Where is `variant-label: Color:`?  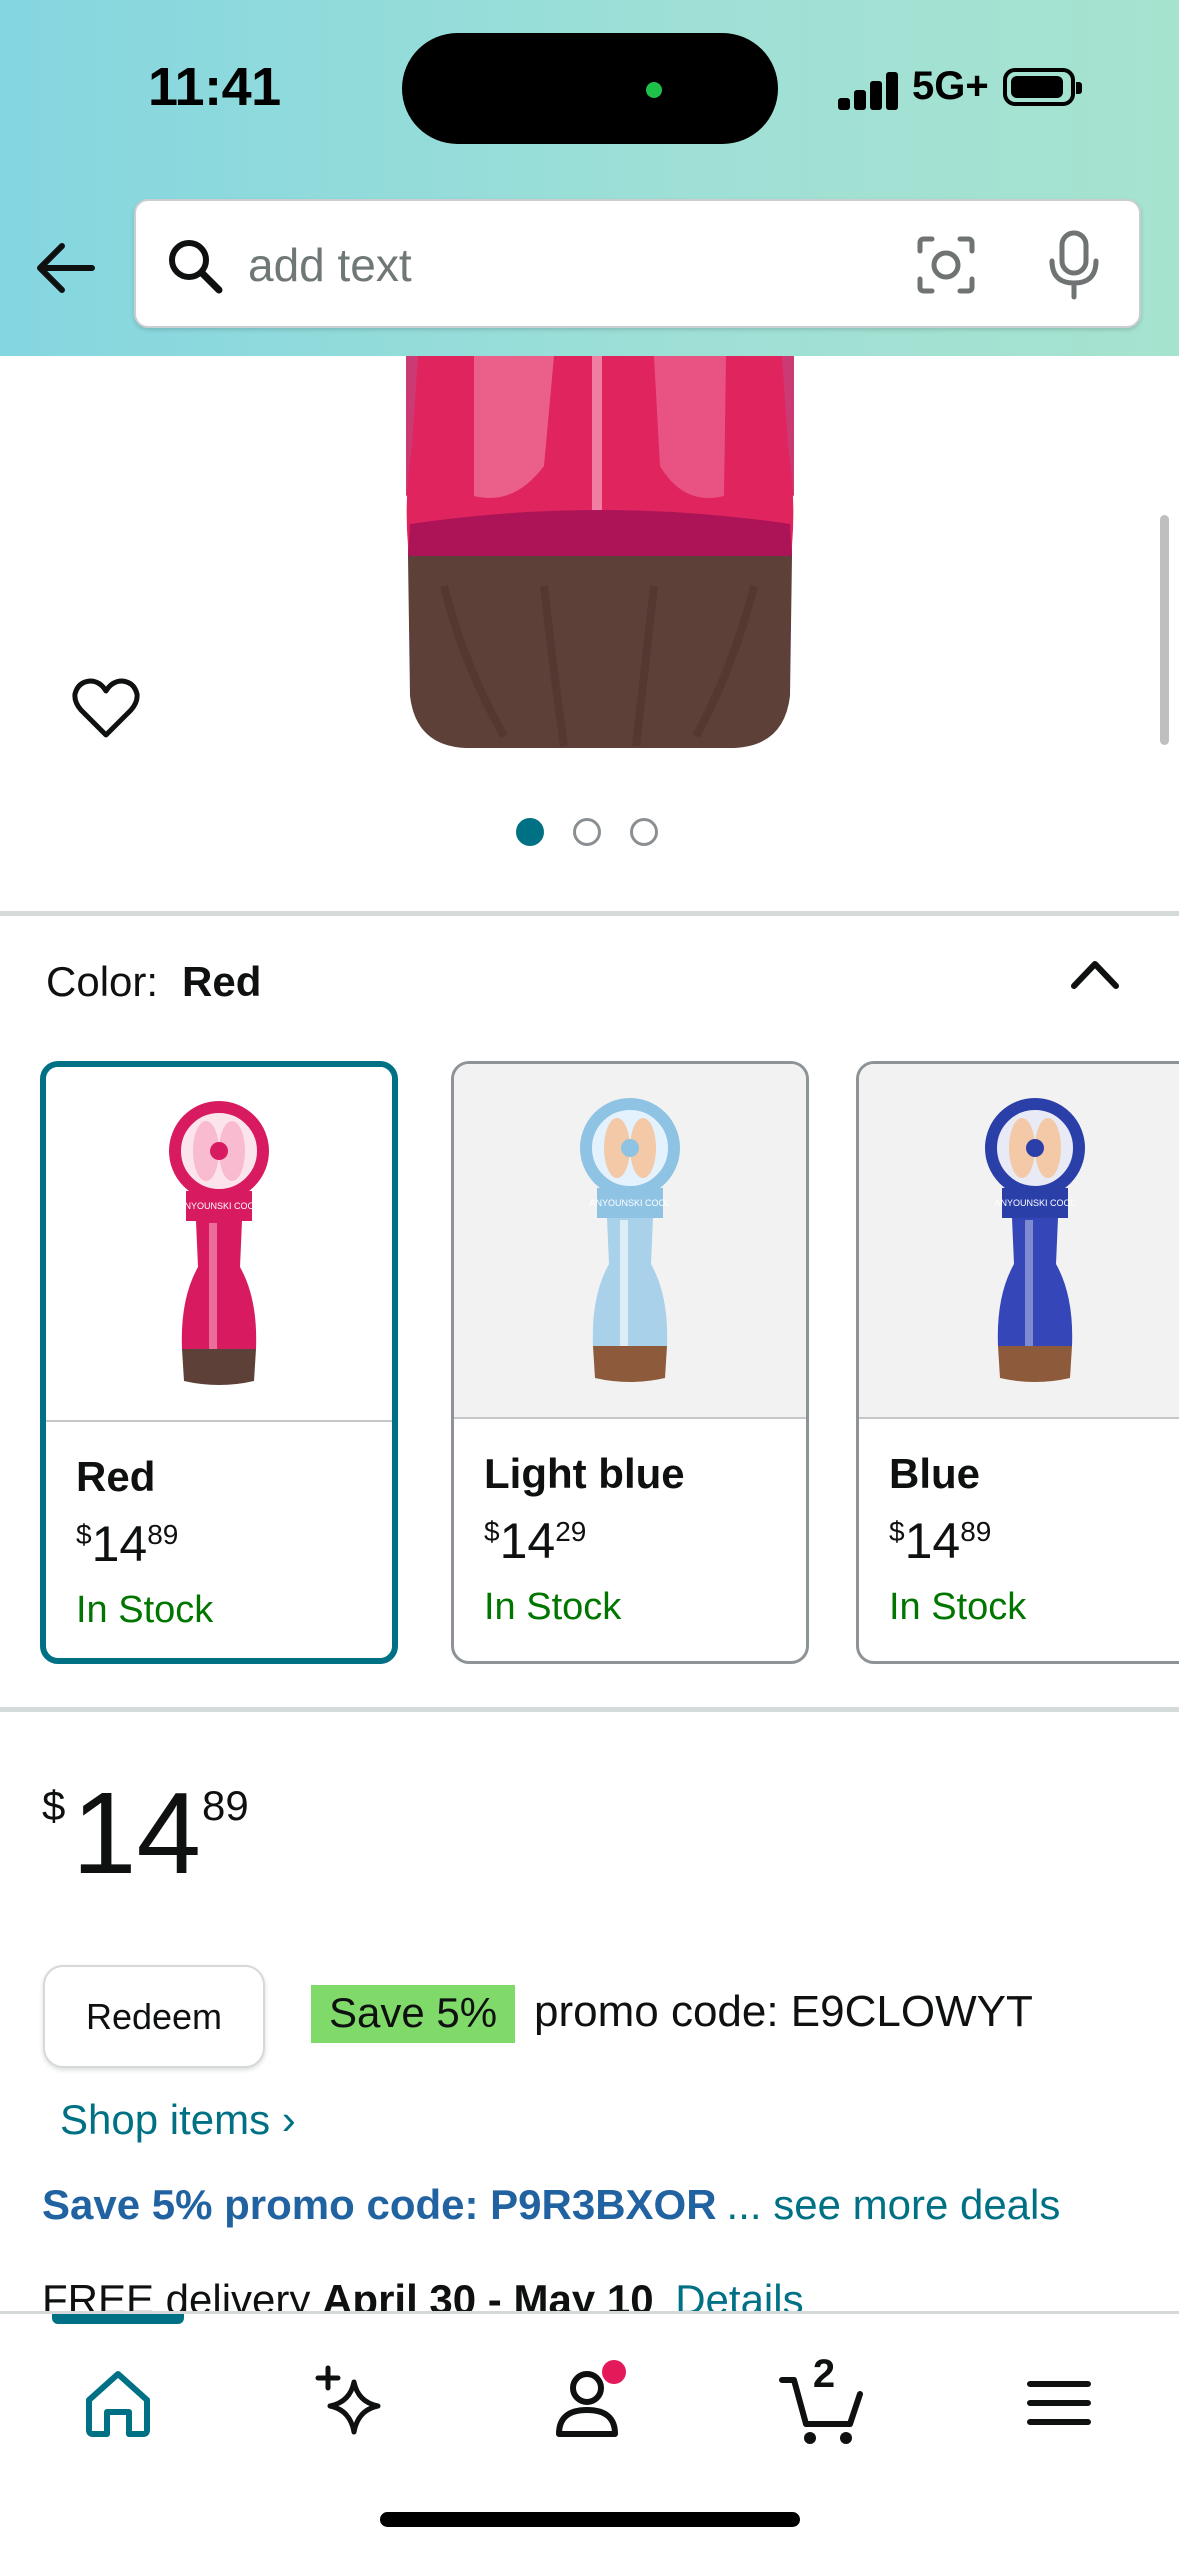
variant-label: Color: is located at coordinates (102, 981).